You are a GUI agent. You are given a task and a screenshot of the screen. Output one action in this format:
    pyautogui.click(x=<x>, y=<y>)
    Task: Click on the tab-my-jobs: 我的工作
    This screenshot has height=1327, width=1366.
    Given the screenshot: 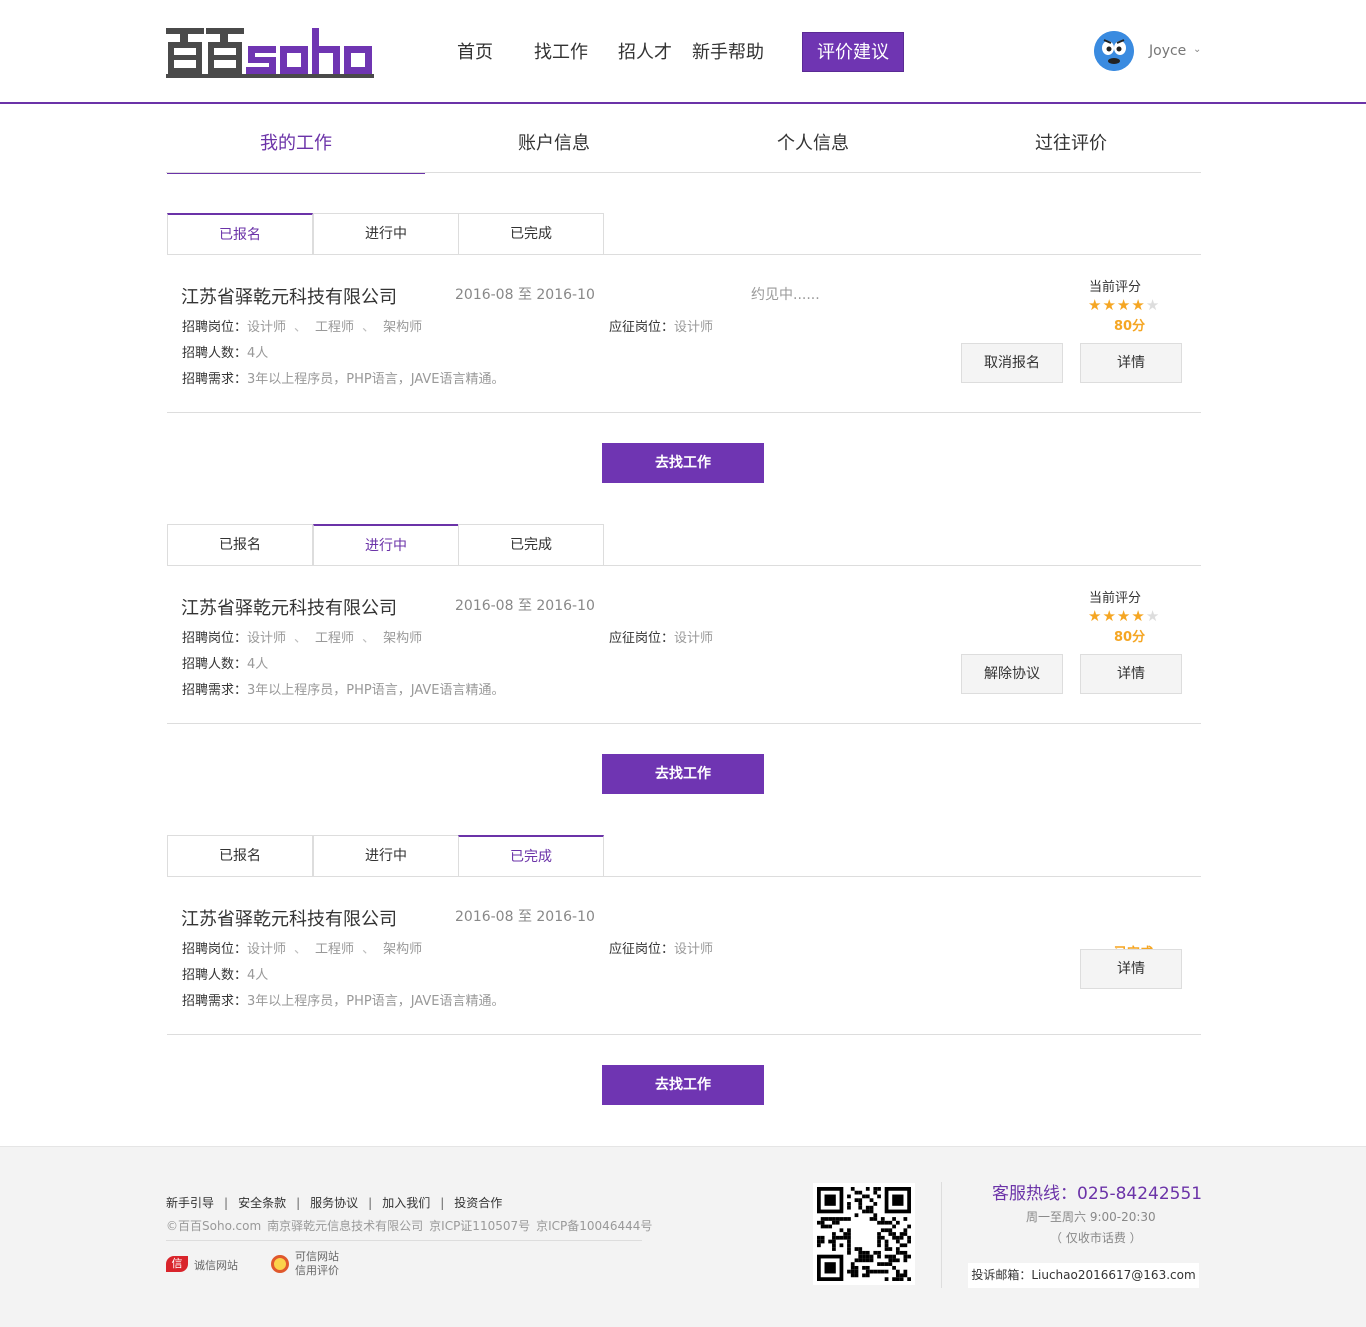 What is the action you would take?
    pyautogui.click(x=296, y=146)
    